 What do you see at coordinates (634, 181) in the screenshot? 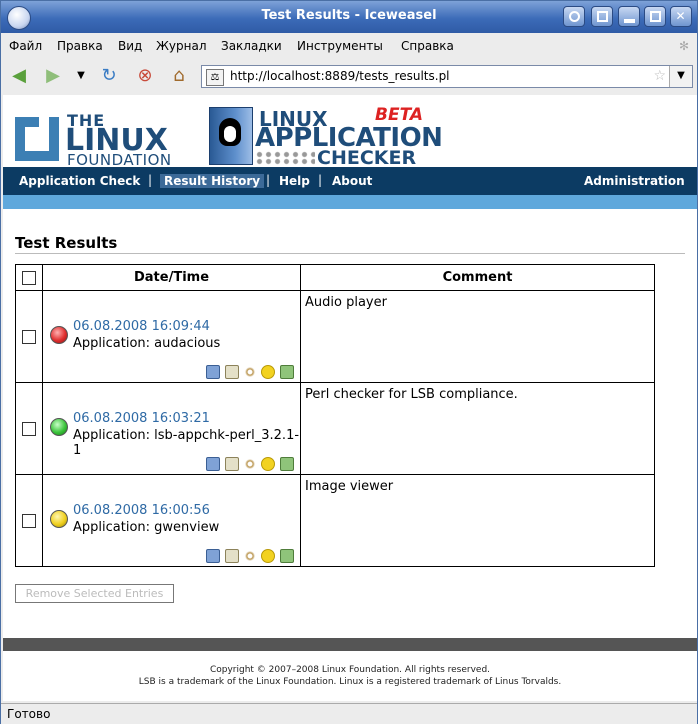
I see `nav-administration: Administration` at bounding box center [634, 181].